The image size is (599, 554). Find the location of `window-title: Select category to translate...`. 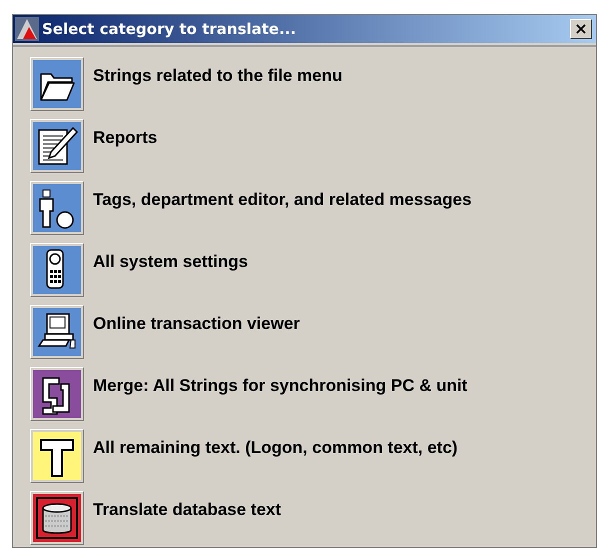

window-title: Select category to translate... is located at coordinates (170, 29).